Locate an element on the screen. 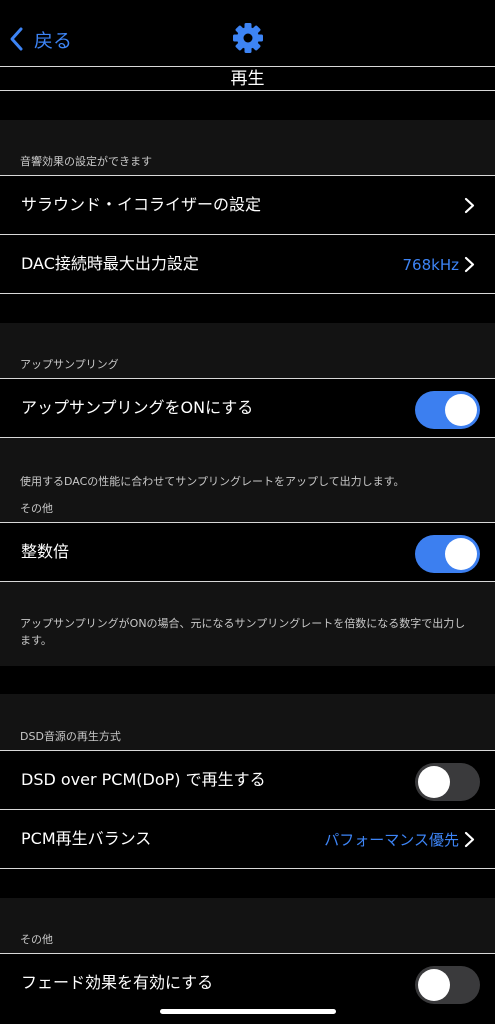 The height and width of the screenshot is (1024, 495). section-footer-text: 使用するDACの性能に合わせてサンプリングレートをアップして出力します。 is located at coordinates (212, 481).